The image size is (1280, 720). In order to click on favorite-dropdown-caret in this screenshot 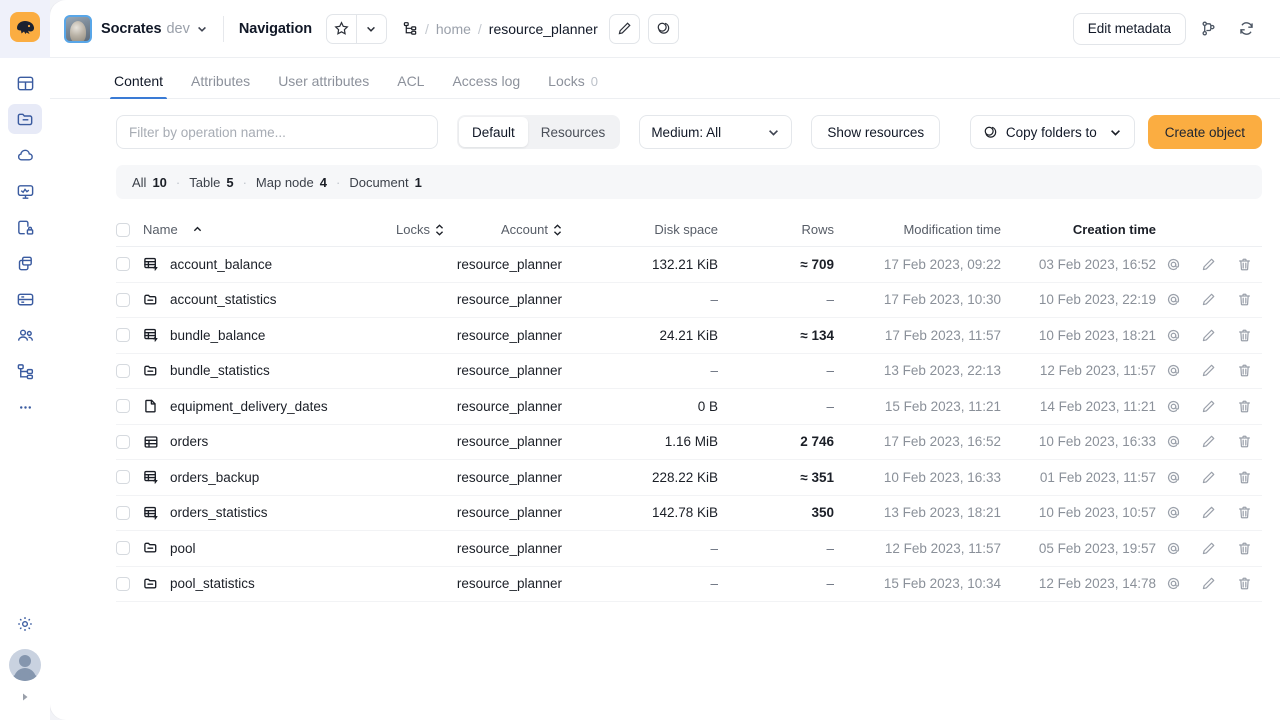, I will do `click(371, 28)`.